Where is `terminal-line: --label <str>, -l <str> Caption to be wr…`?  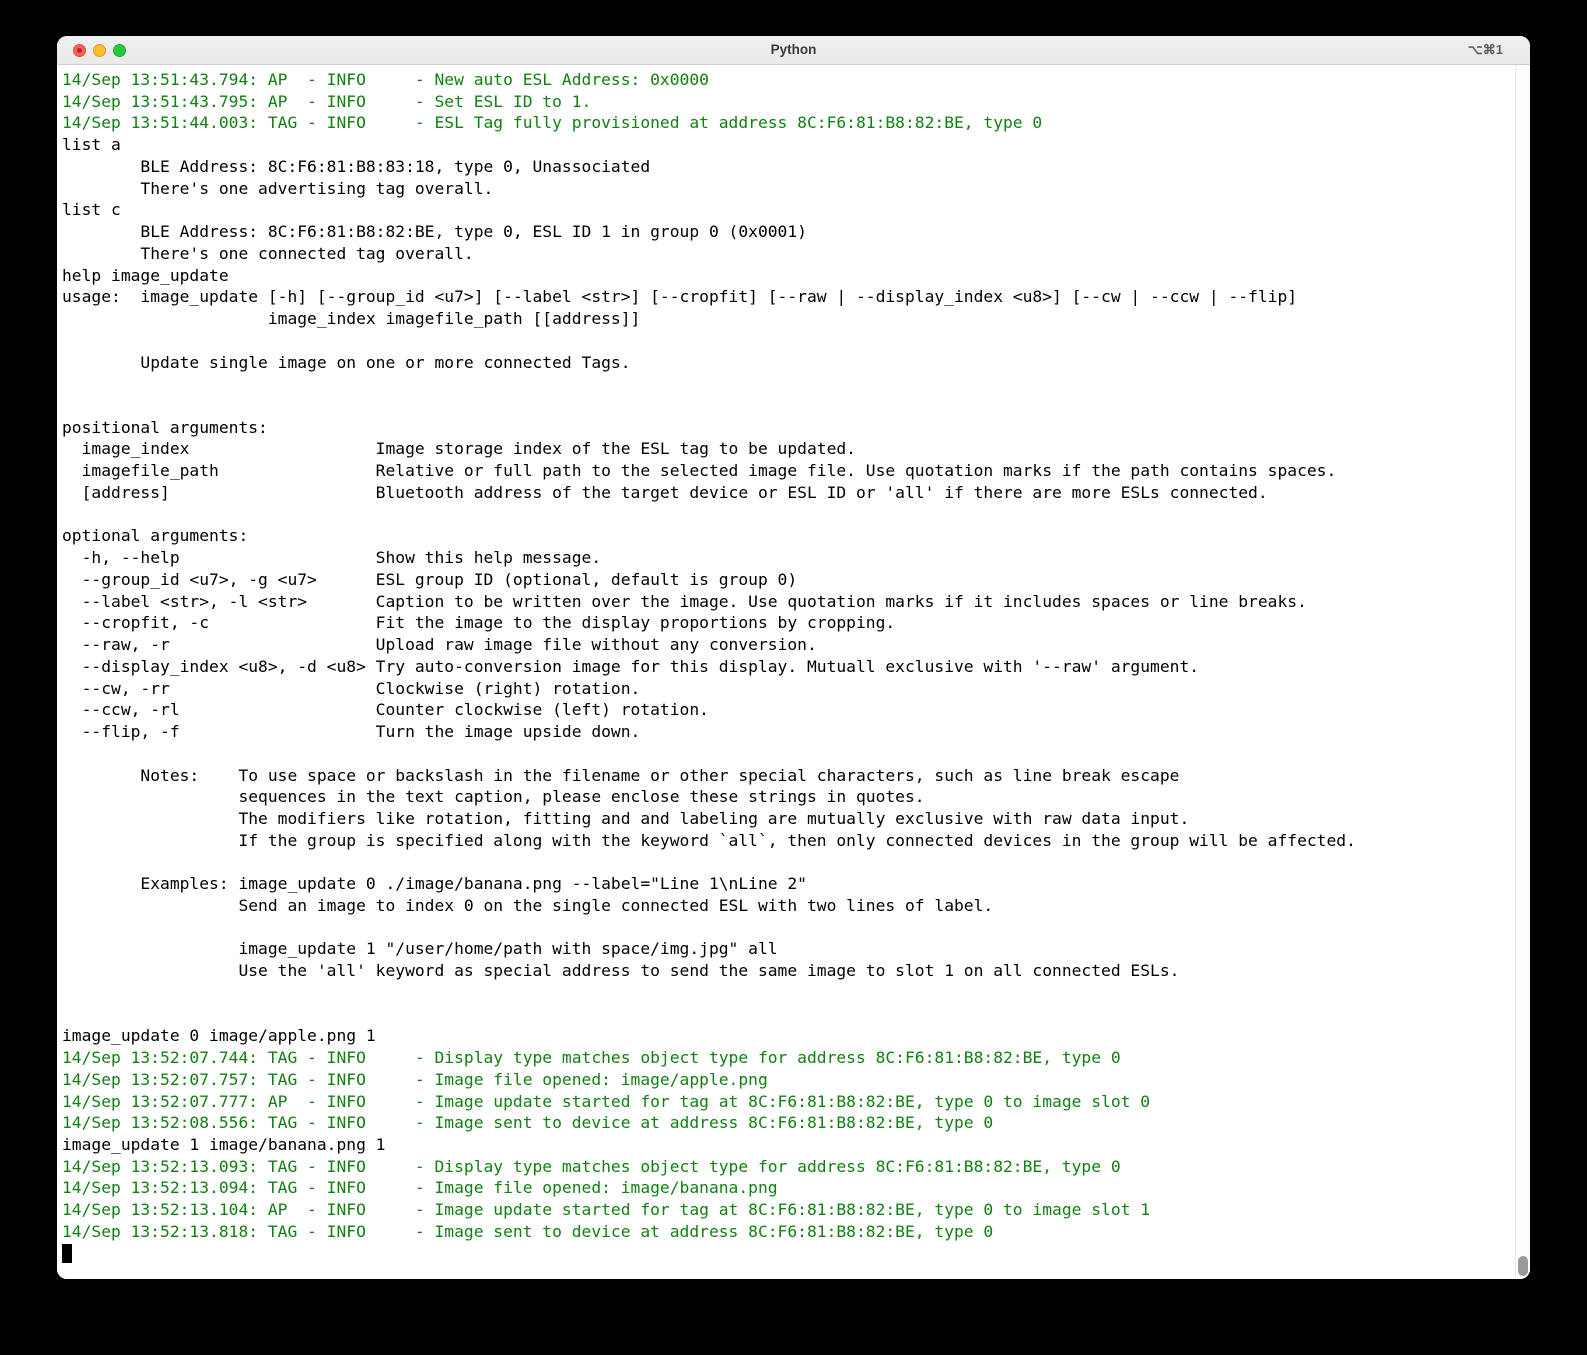
terminal-line: --label <str>, -l <str> Caption to be wr… is located at coordinates (684, 601).